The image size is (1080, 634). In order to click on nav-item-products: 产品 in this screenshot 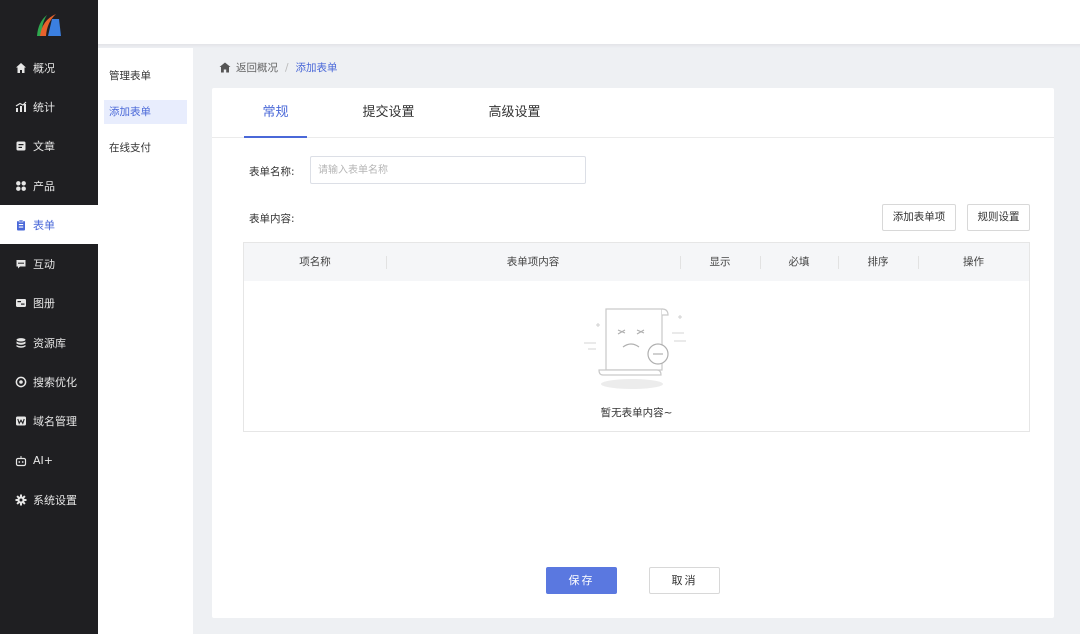, I will do `click(49, 185)`.